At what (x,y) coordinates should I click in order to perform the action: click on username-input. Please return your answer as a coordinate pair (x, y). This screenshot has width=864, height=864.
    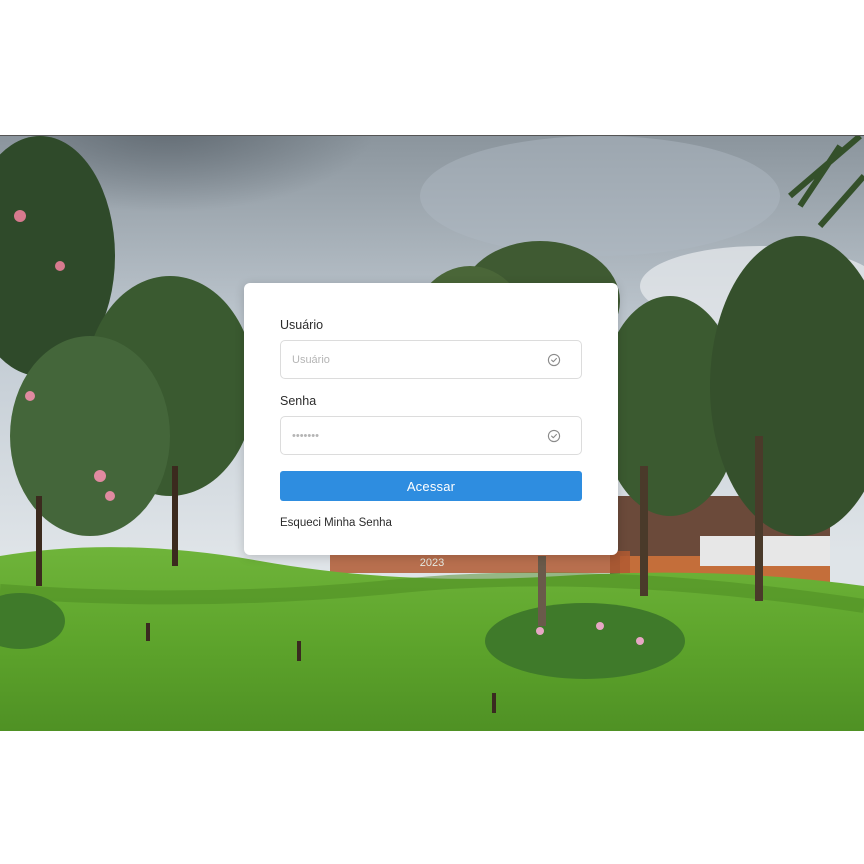
    Looking at the image, I should click on (416, 359).